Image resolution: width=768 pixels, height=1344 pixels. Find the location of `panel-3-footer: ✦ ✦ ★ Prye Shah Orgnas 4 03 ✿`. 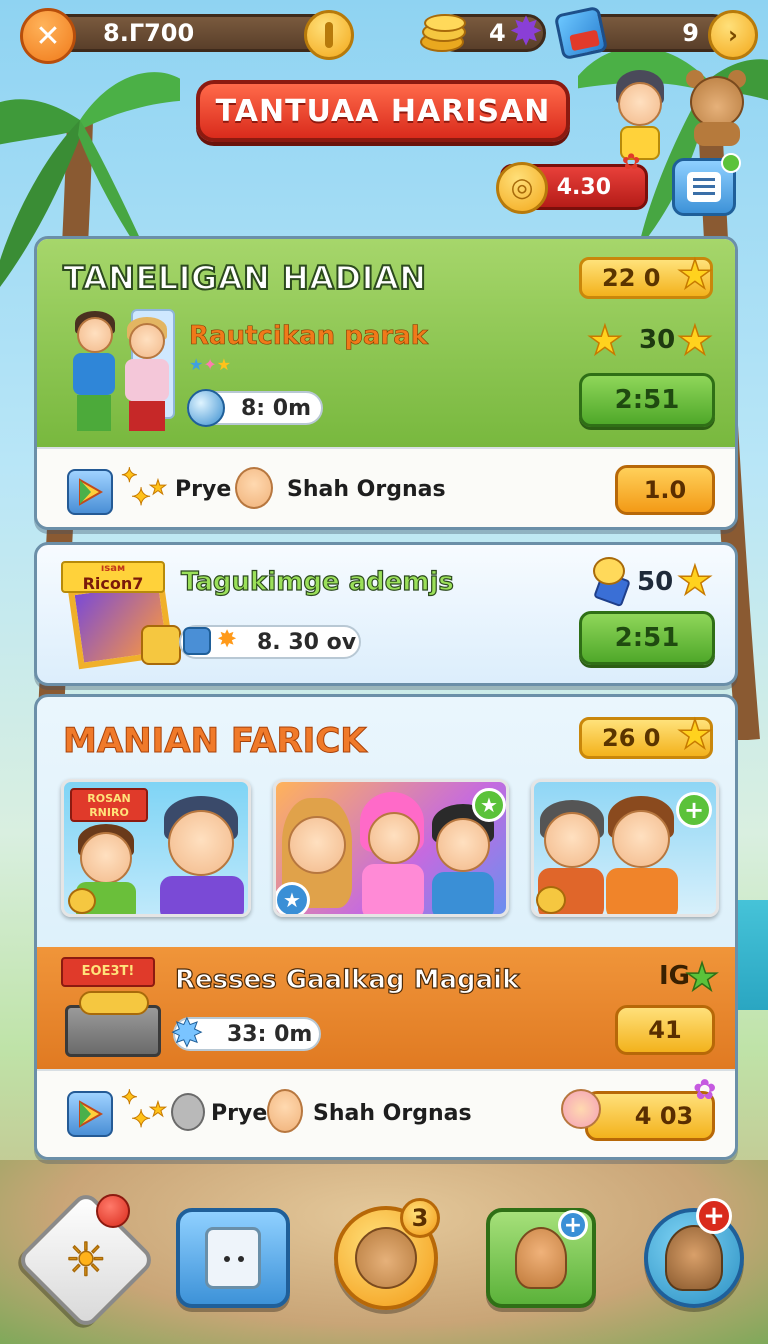

panel-3-footer: ✦ ✦ ★ Prye Shah Orgnas 4 03 ✿ is located at coordinates (386, 1113).